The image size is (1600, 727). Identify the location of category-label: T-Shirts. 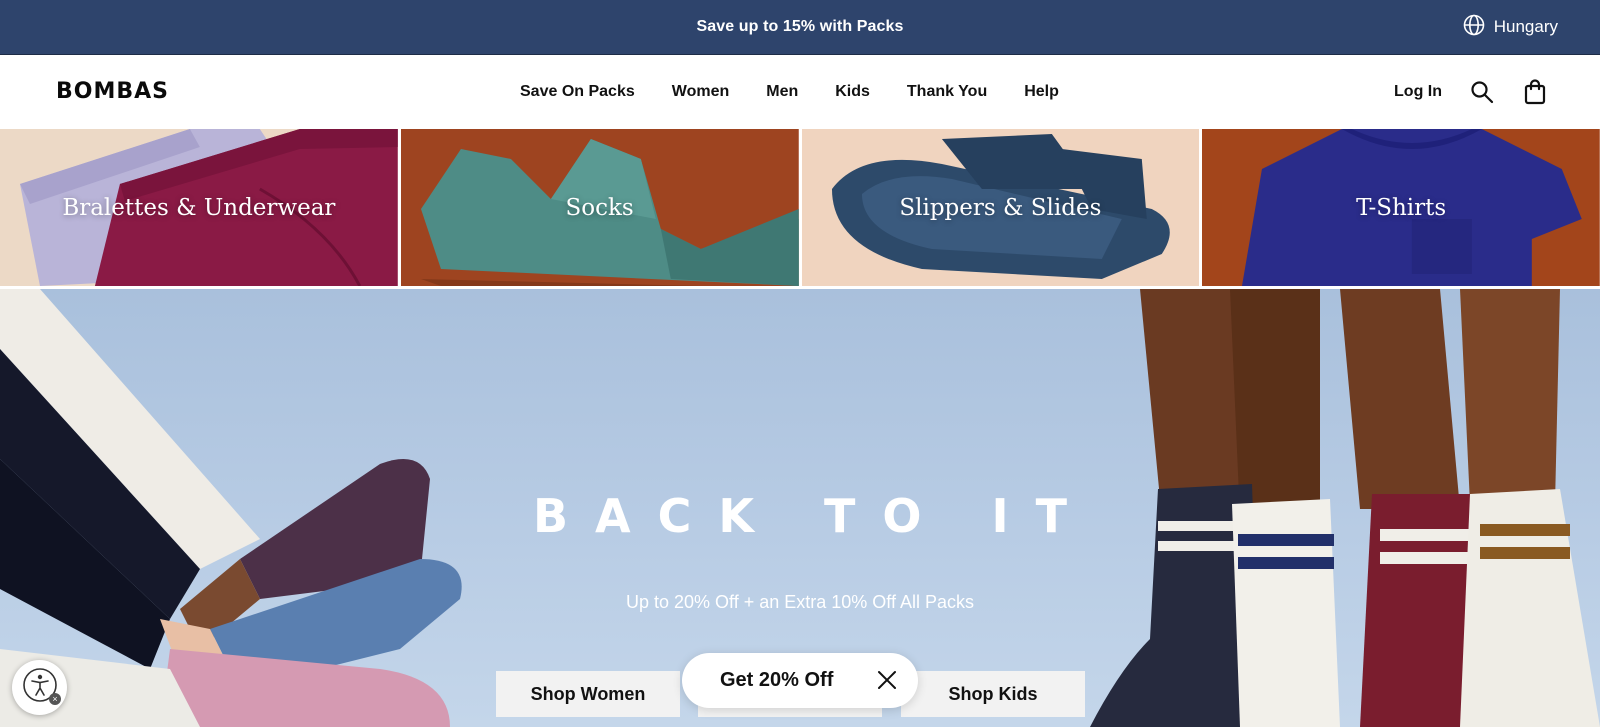
(1401, 207).